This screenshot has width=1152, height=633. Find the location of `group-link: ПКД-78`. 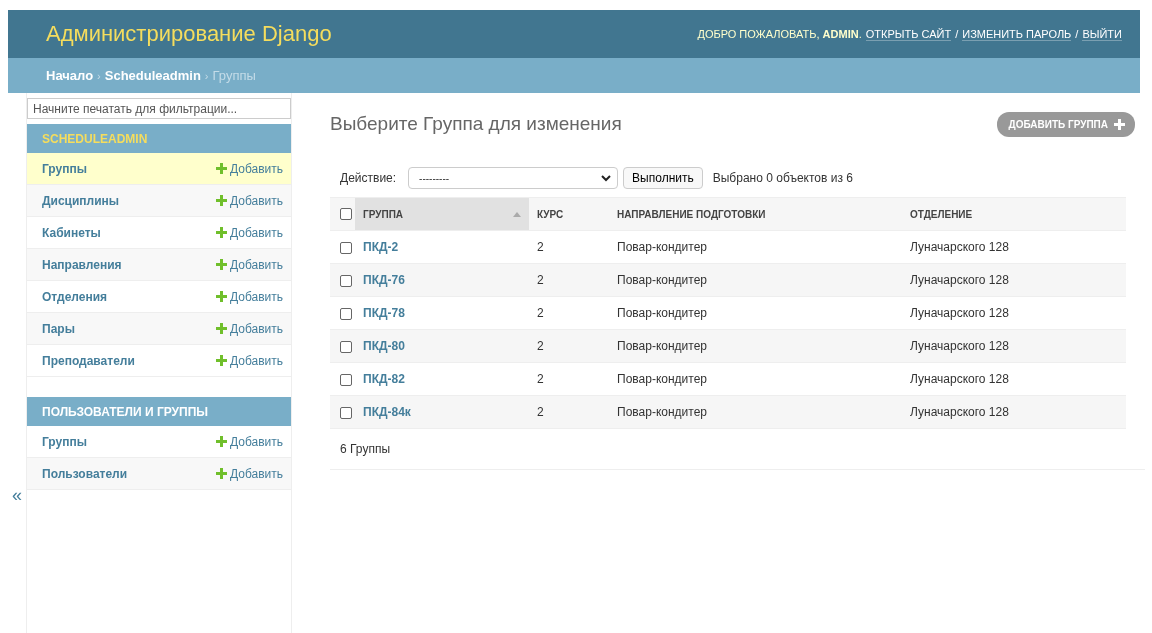

group-link: ПКД-78 is located at coordinates (384, 313).